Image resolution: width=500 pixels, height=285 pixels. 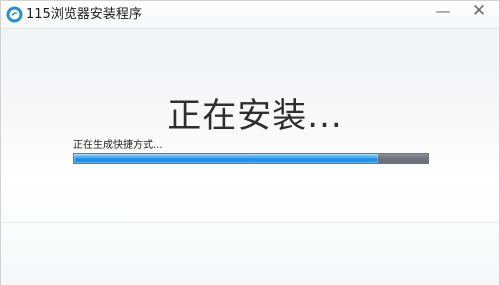 I want to click on browser-logo-icon, so click(x=14, y=14).